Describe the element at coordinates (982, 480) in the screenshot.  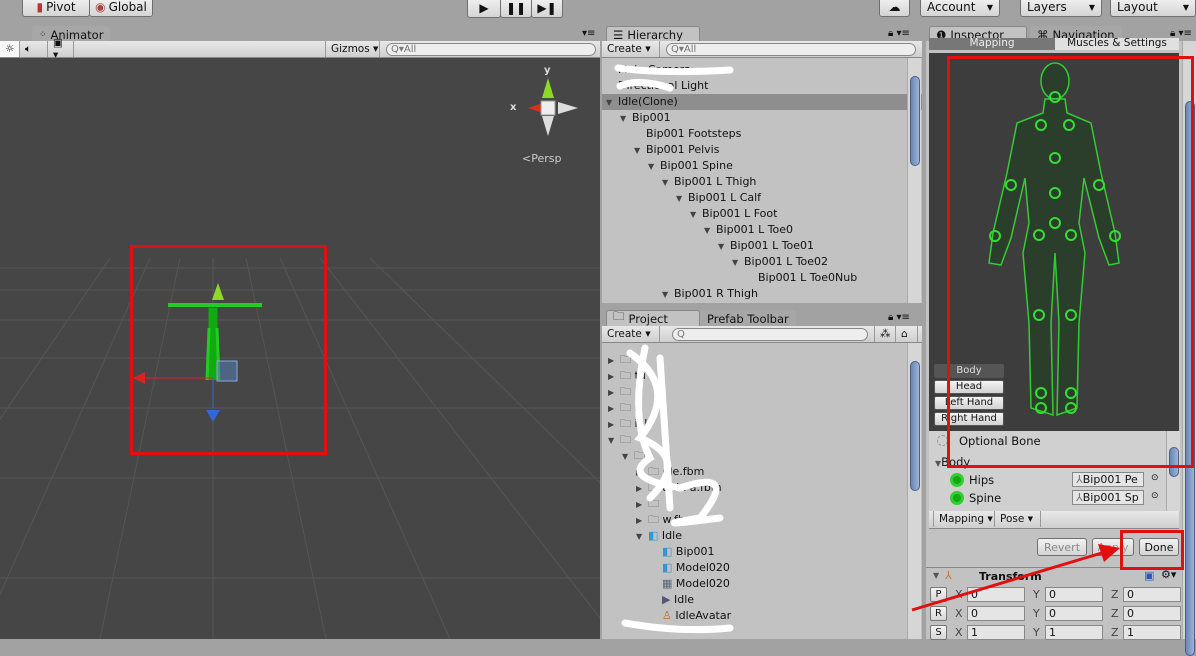
I see `bone-name: Hips` at that location.